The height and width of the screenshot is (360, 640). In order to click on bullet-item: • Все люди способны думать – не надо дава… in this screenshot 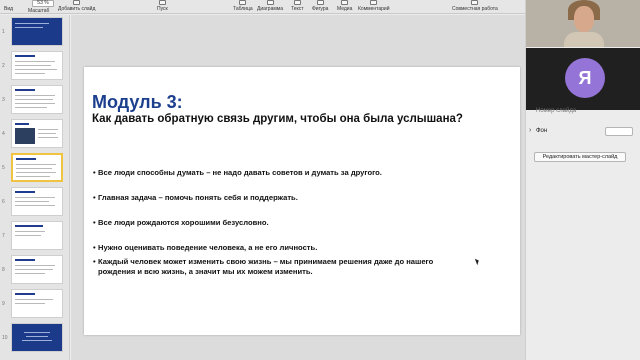, I will do `click(255, 173)`.